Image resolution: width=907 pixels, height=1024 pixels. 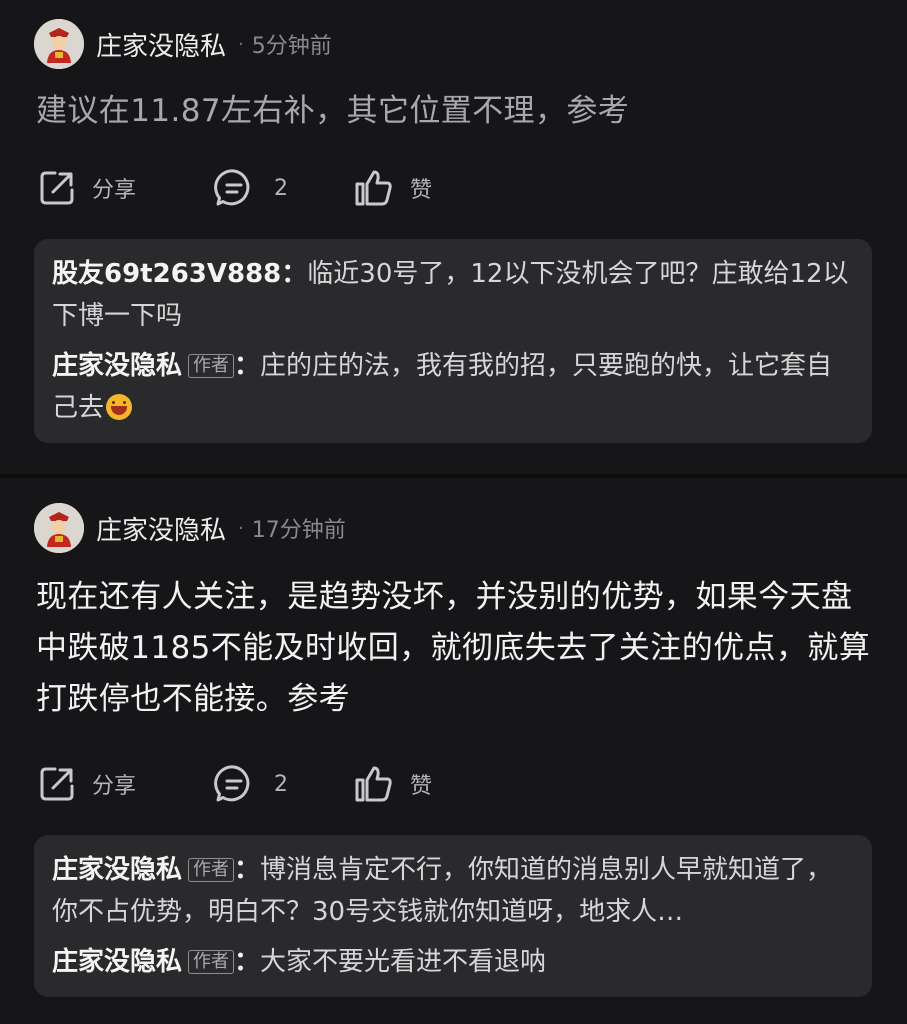 What do you see at coordinates (452, 387) in the screenshot?
I see `reply-item: 庄家没隐私 作者 ：庄的庄的法，我有我的招，只要跑的快，让它套自己去` at bounding box center [452, 387].